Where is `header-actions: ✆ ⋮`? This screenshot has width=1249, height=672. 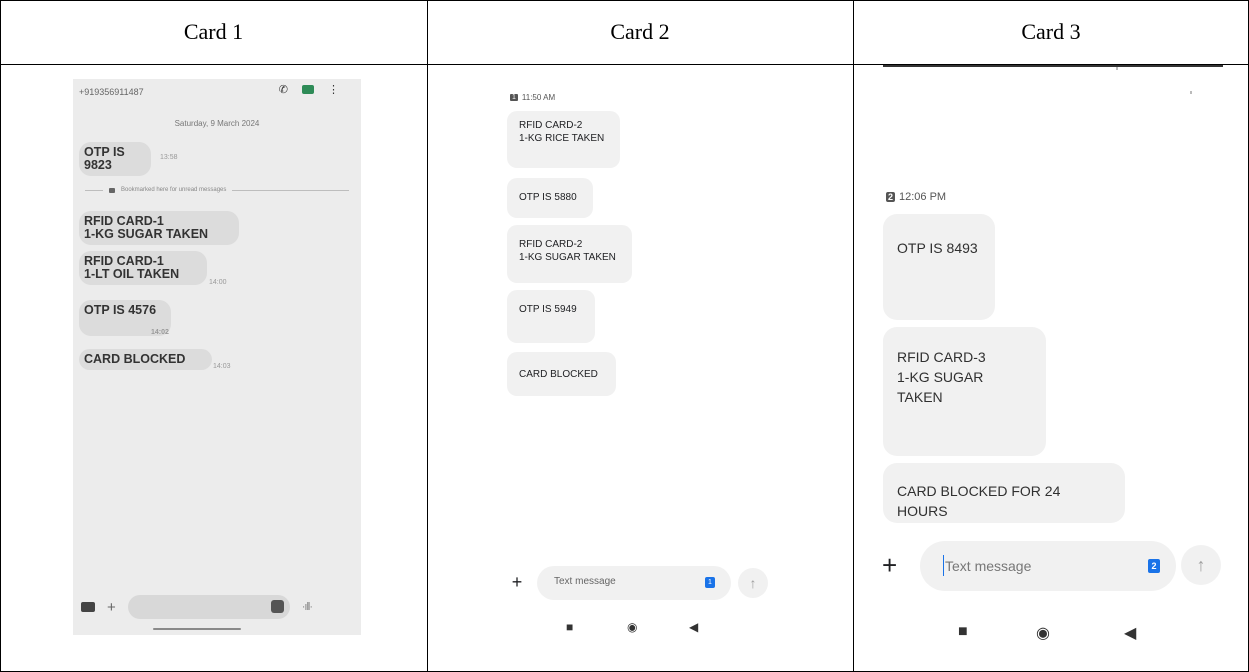
header-actions: ✆ ⋮ is located at coordinates (309, 89).